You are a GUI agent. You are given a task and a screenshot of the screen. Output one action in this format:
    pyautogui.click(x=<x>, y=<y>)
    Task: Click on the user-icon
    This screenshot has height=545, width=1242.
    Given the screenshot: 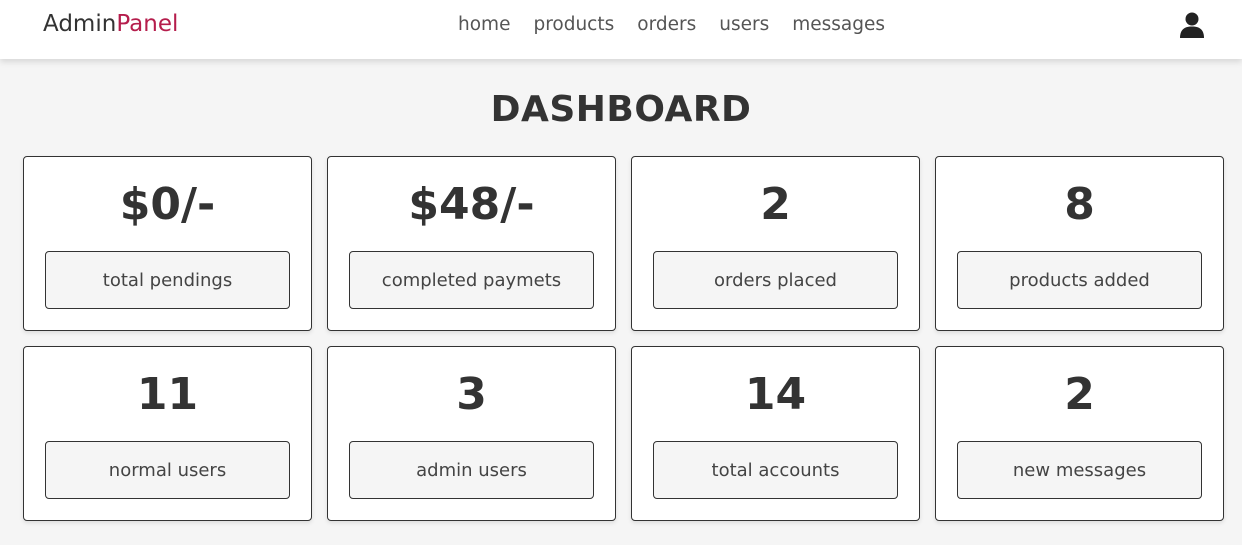 What is the action you would take?
    pyautogui.click(x=1192, y=25)
    